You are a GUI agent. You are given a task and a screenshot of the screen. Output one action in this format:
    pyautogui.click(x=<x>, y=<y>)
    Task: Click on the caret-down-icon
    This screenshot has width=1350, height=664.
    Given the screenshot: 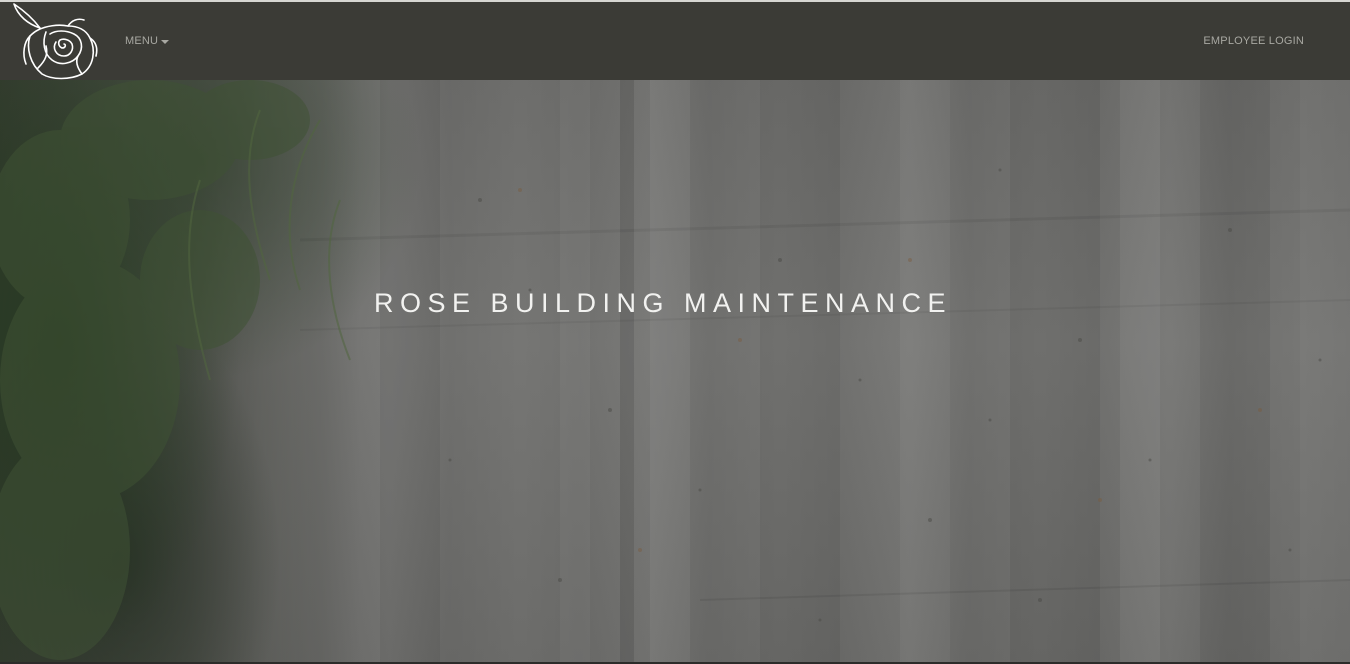 What is the action you would take?
    pyautogui.click(x=165, y=41)
    